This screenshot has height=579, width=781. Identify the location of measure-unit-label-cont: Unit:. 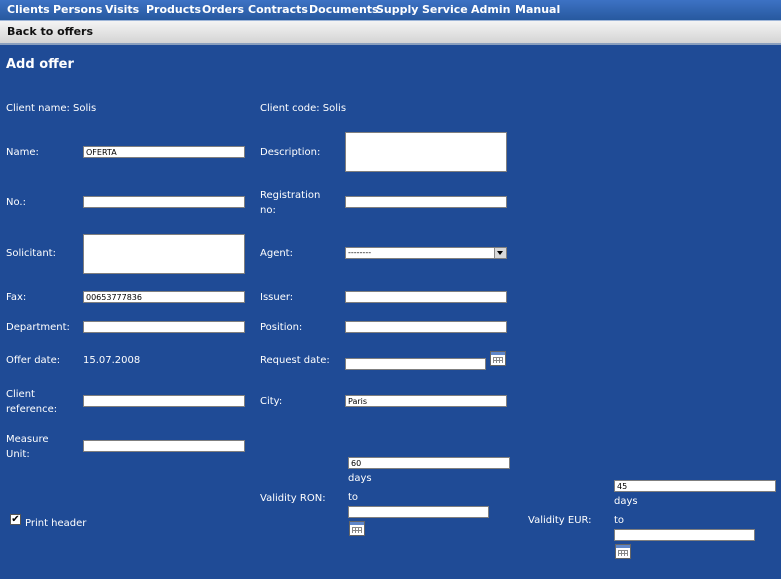
(18, 454).